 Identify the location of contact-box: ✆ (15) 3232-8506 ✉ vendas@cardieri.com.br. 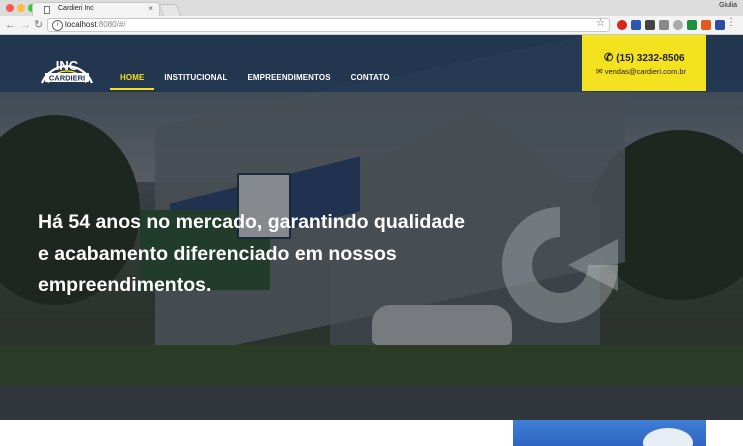
(644, 63).